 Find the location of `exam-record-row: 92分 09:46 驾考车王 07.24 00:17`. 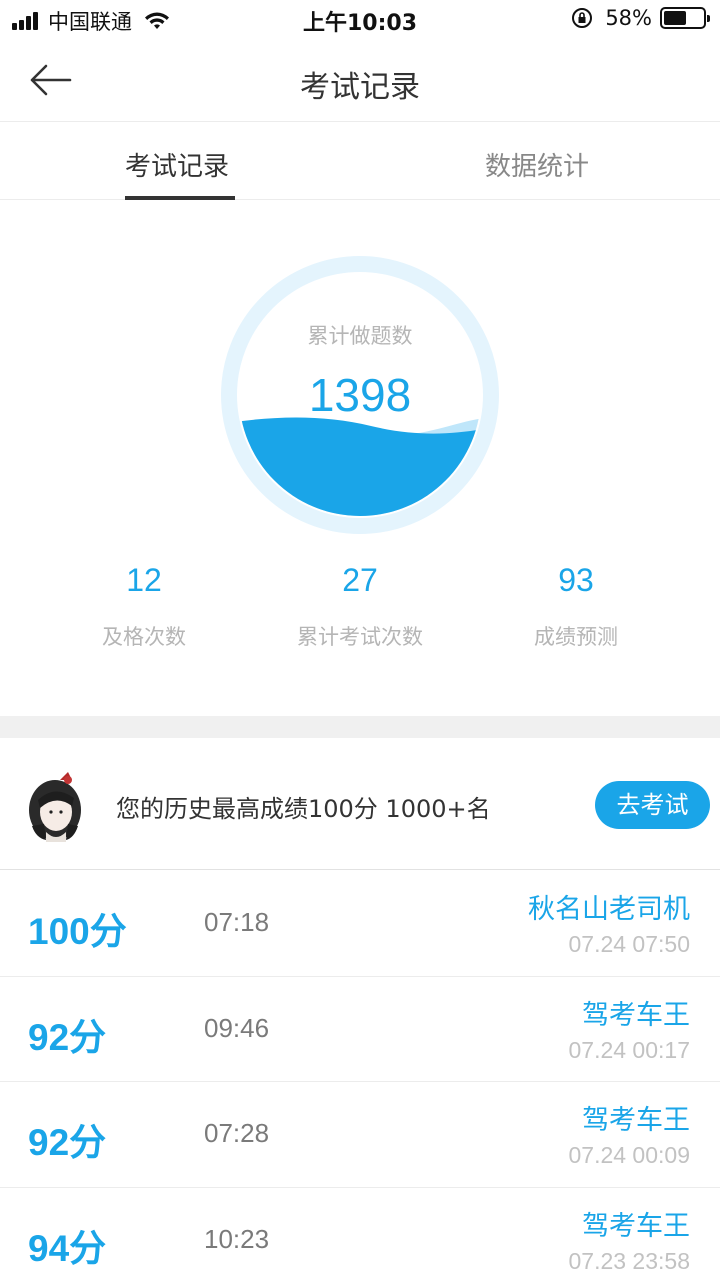

exam-record-row: 92分 09:46 驾考车王 07.24 00:17 is located at coordinates (360, 1029).